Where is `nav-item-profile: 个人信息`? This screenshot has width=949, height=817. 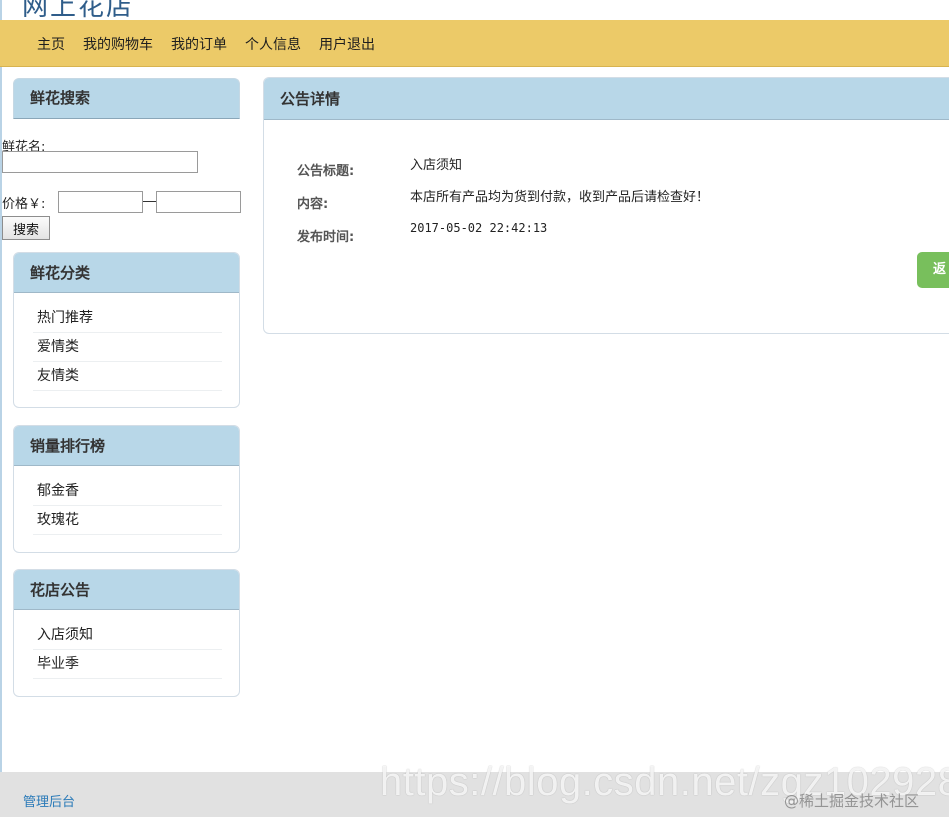 nav-item-profile: 个人信息 is located at coordinates (273, 44).